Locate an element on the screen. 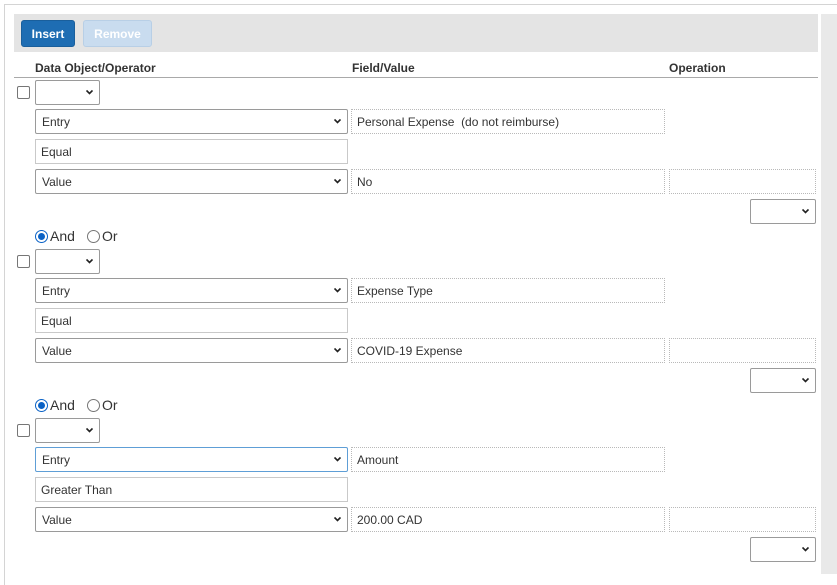 This screenshot has height=585, width=837. right-value: COVID-19 Expense is located at coordinates (410, 351).